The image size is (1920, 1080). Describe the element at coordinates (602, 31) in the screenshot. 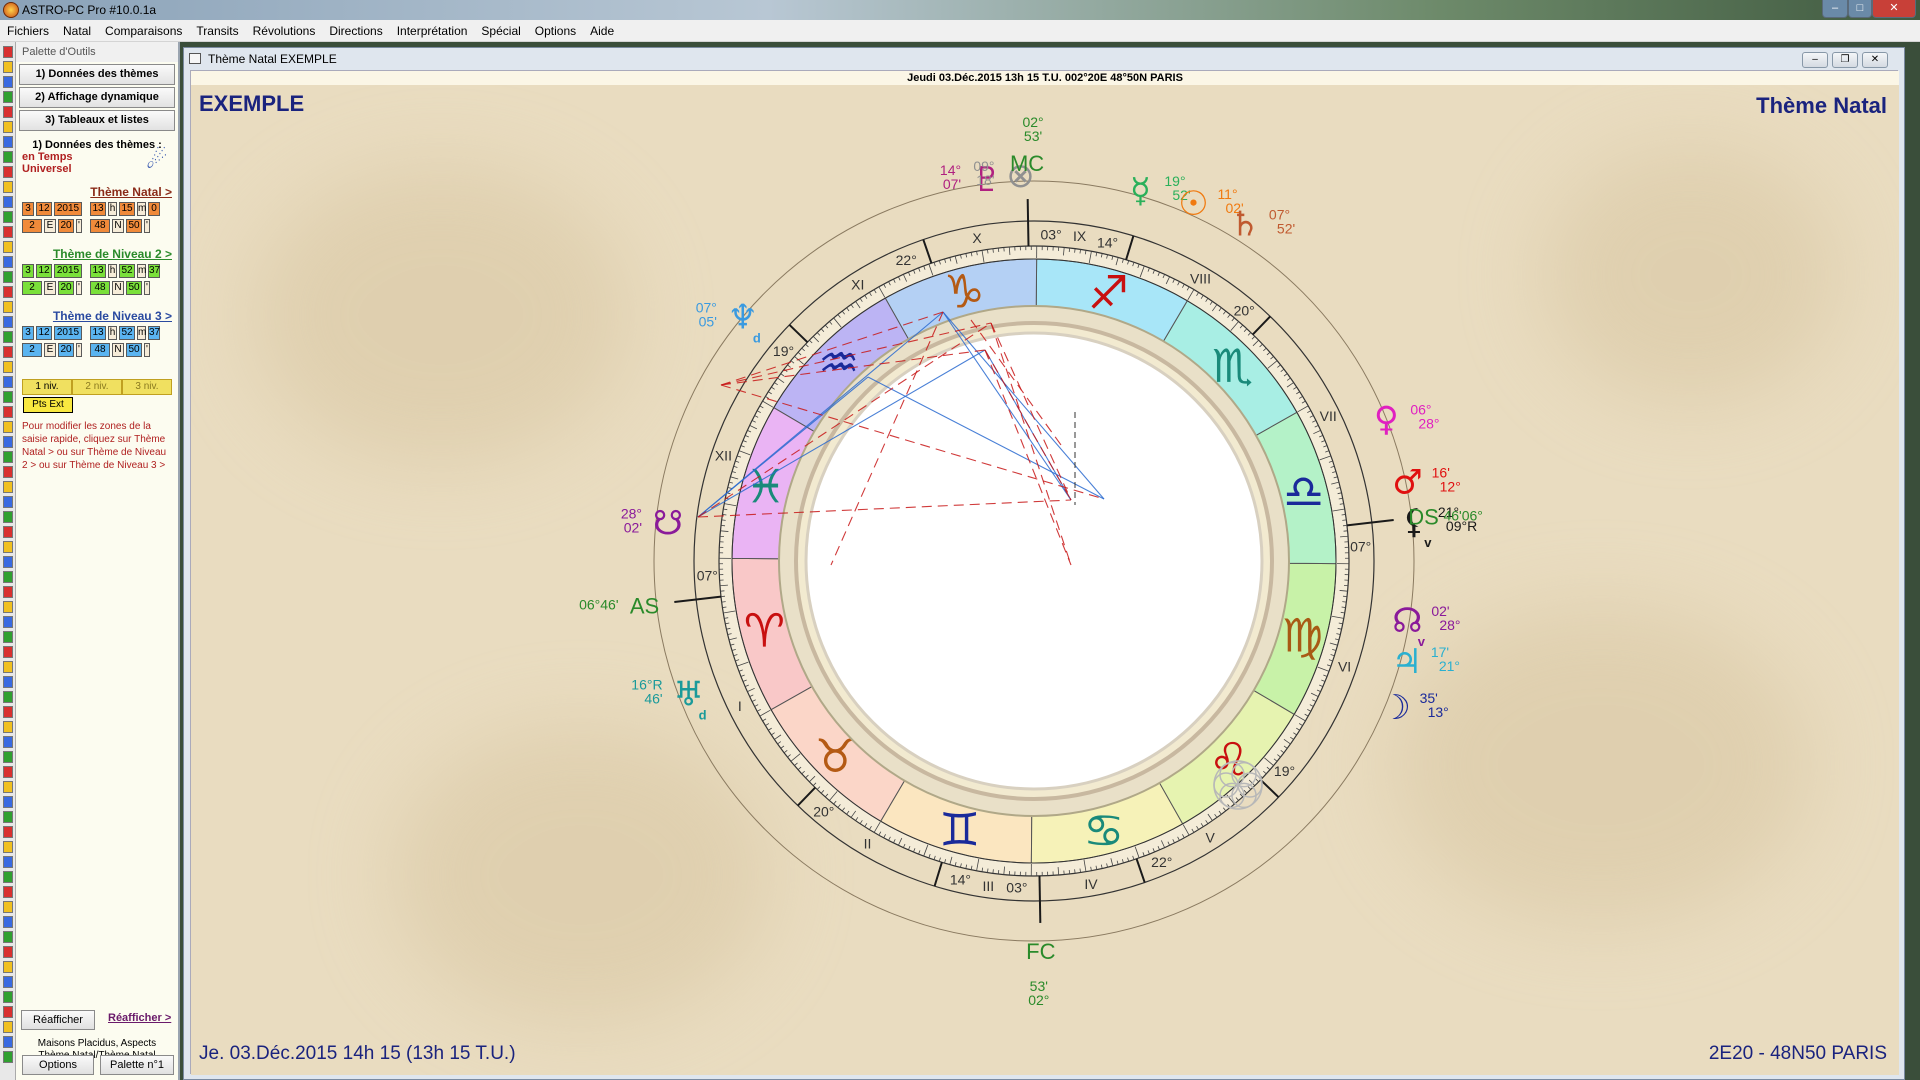

I see `menu-aide: Aide` at that location.